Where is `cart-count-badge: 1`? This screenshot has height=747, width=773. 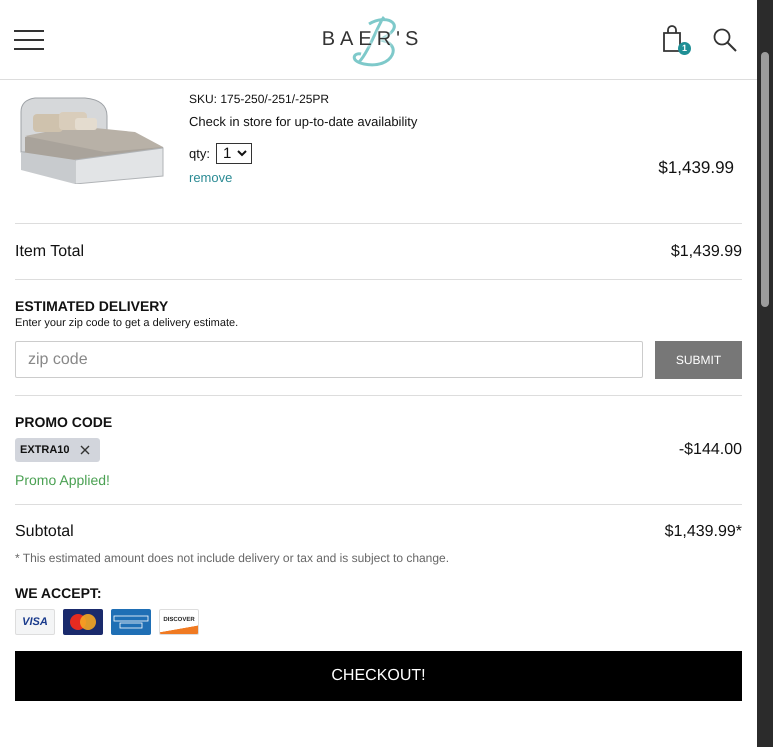
cart-count-badge: 1 is located at coordinates (684, 48).